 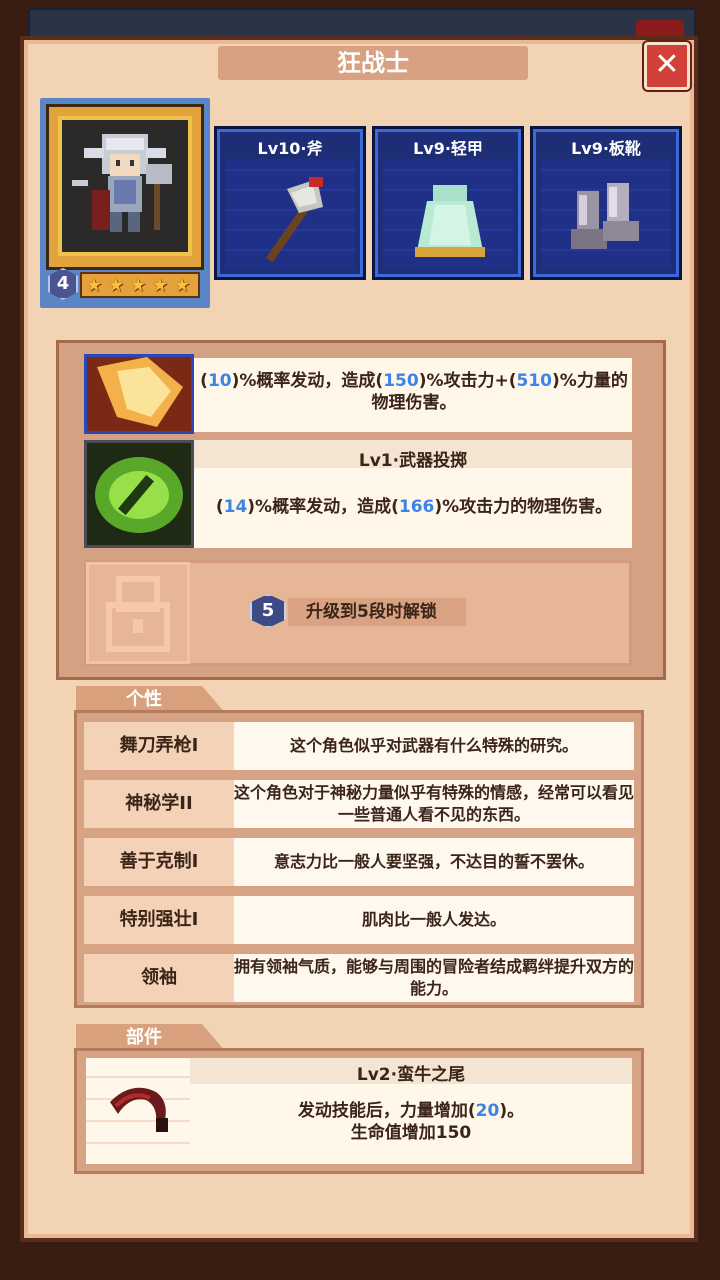 What do you see at coordinates (667, 66) in the screenshot?
I see `close-button: ✕` at bounding box center [667, 66].